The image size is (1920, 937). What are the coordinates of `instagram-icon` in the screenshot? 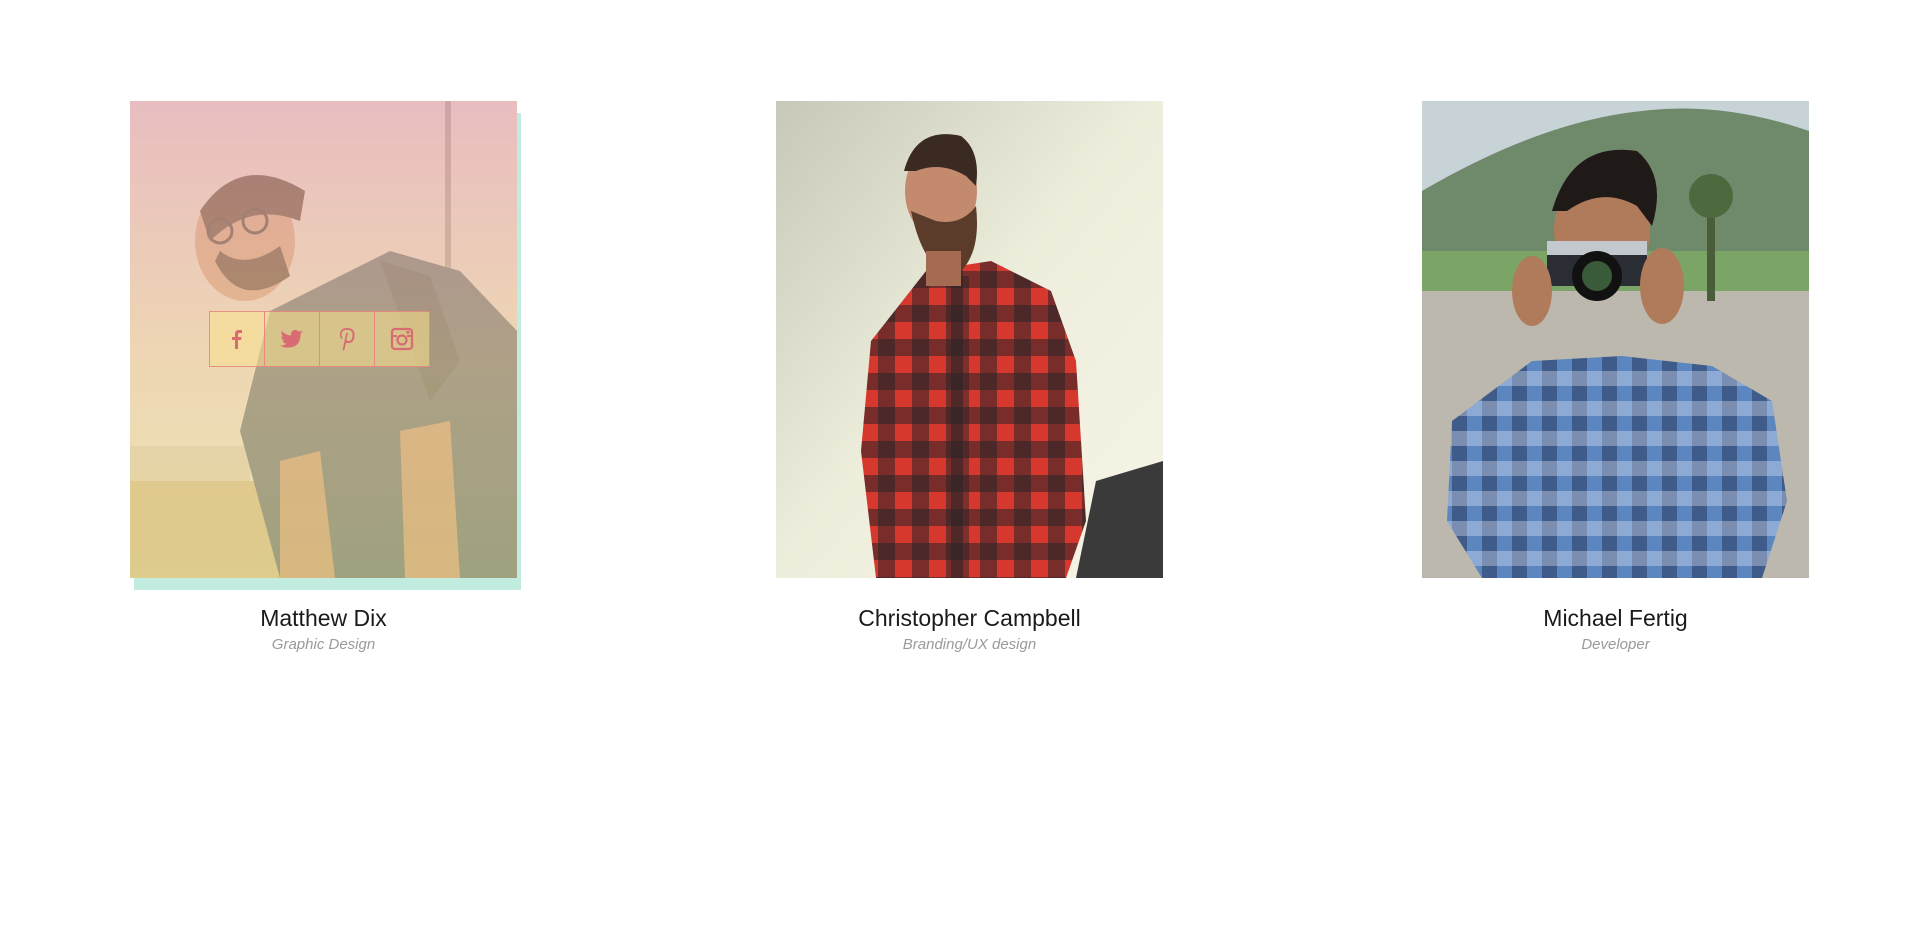 It's located at (402, 339).